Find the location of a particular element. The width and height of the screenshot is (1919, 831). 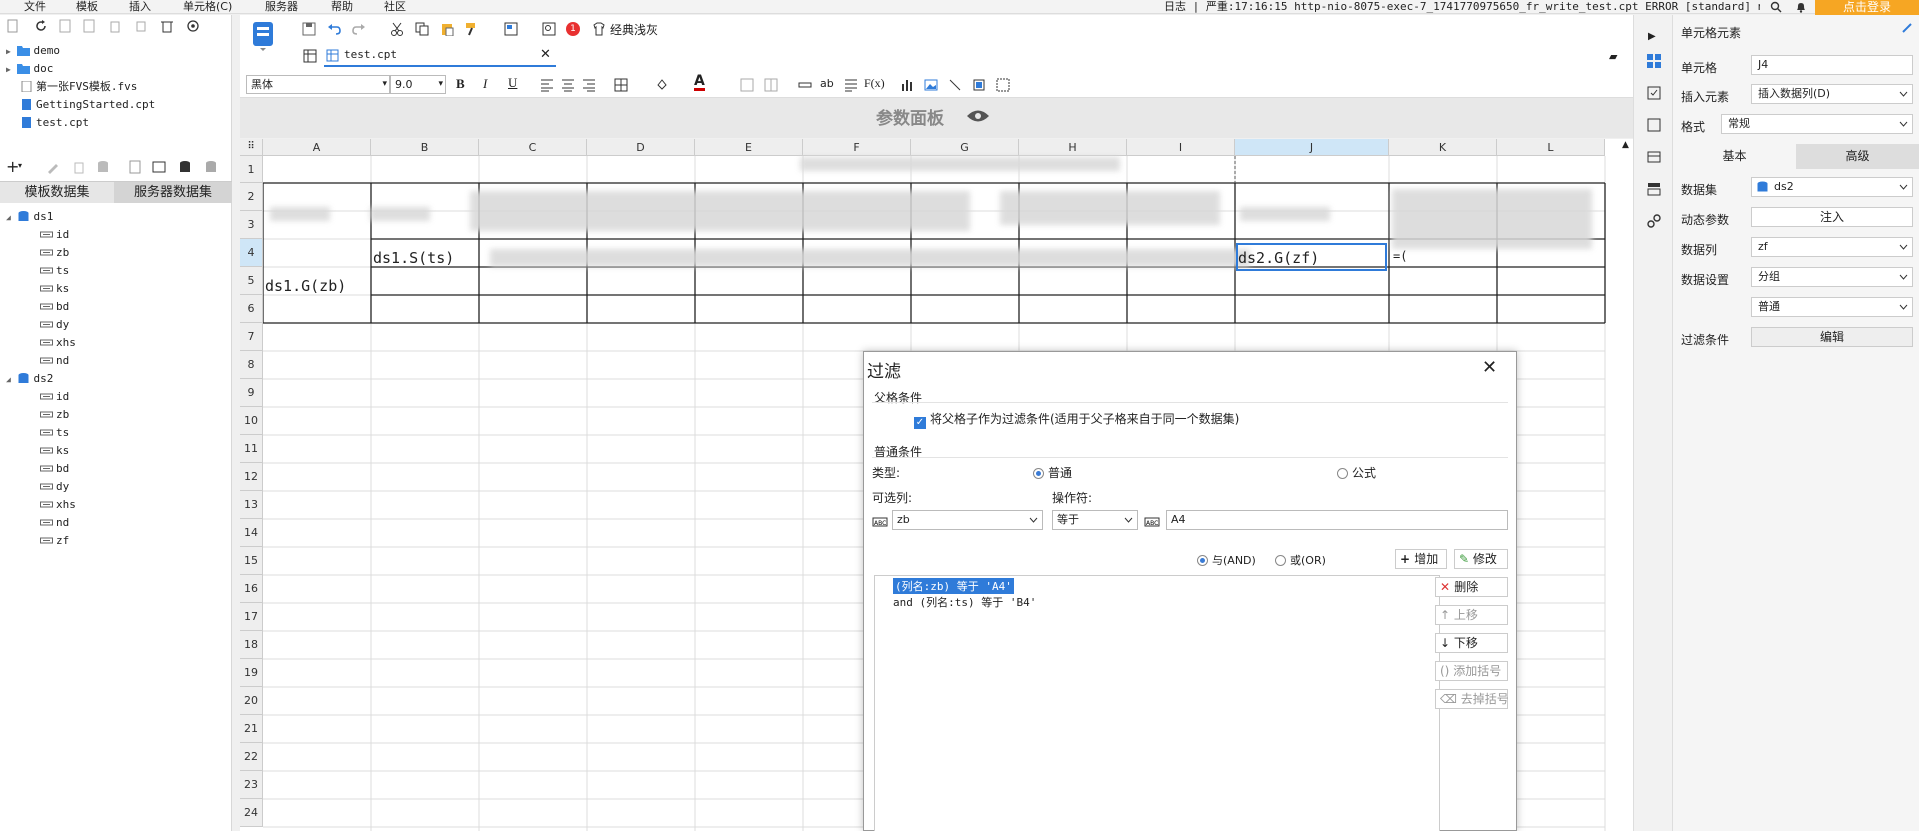

row-header-7: 7 is located at coordinates (251, 337).